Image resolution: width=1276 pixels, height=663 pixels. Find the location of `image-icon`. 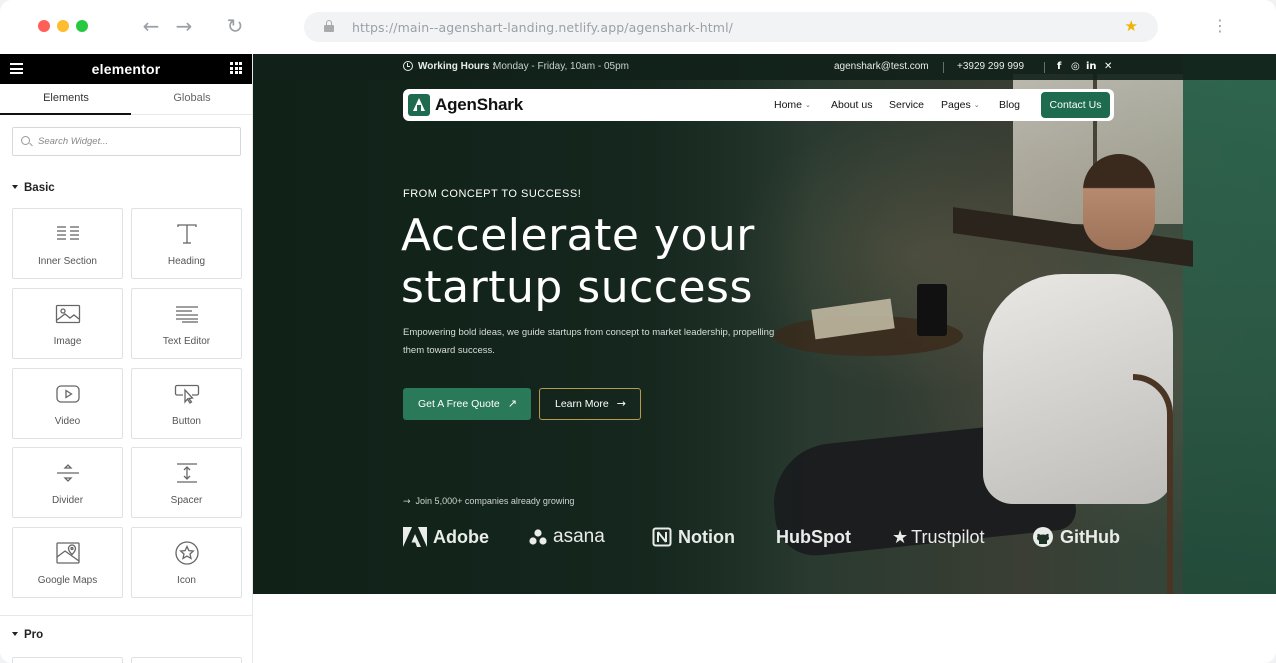

image-icon is located at coordinates (67, 314).